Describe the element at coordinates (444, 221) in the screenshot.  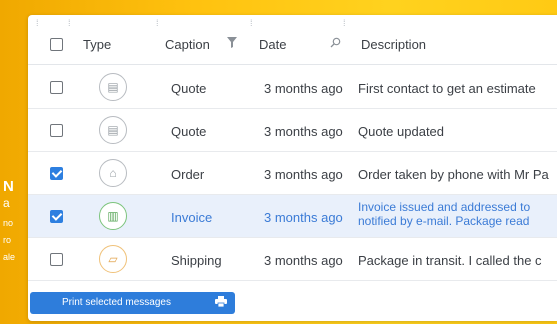
I see `description-line: notified by e-mail. Package read` at that location.